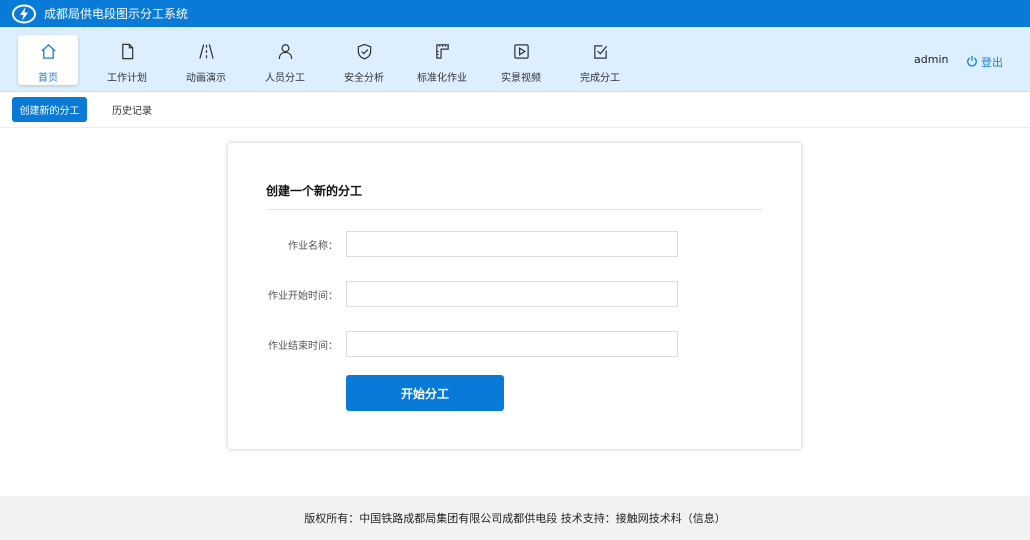  I want to click on nav-item-standard-work: 标准化作业, so click(442, 60).